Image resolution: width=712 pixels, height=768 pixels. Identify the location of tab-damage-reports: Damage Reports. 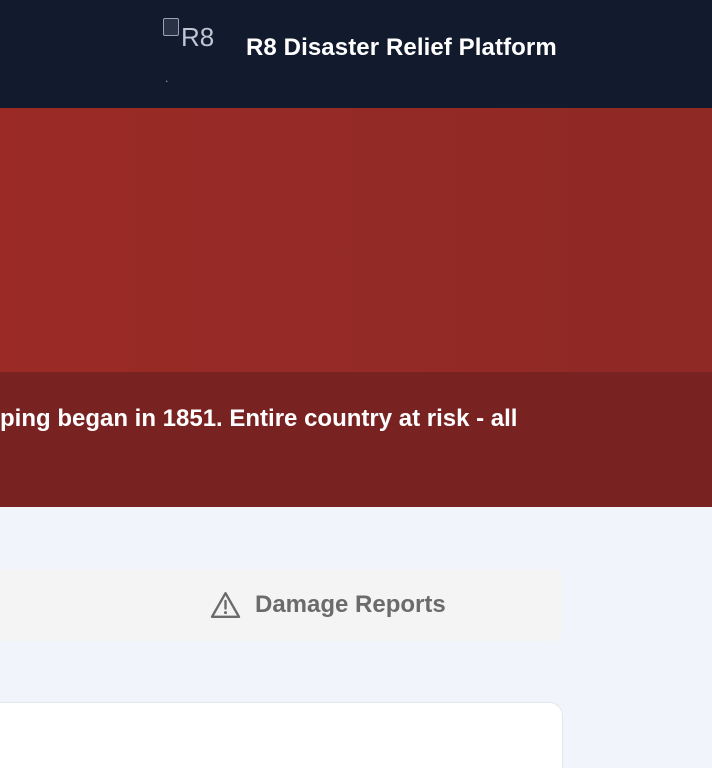
(328, 605).